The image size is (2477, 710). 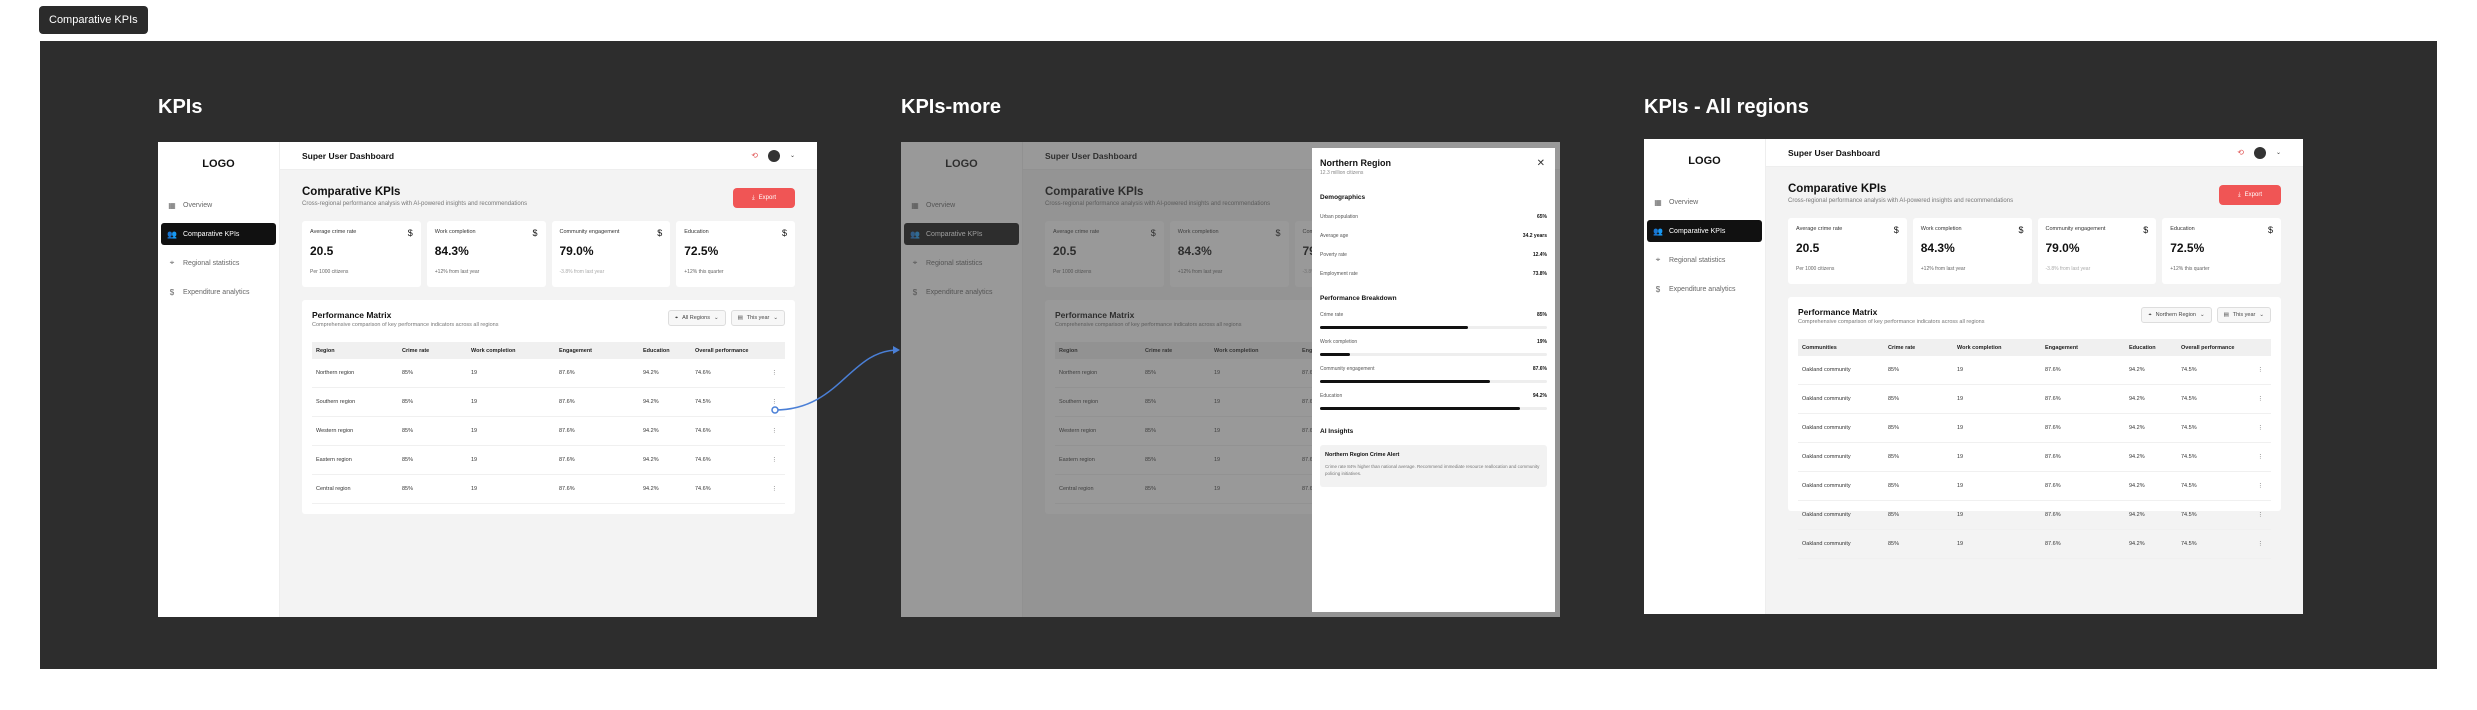 What do you see at coordinates (548, 431) in the screenshot?
I see `table-row: Western region 85% 19 87.6% 94.2% 74.6% ⋮` at bounding box center [548, 431].